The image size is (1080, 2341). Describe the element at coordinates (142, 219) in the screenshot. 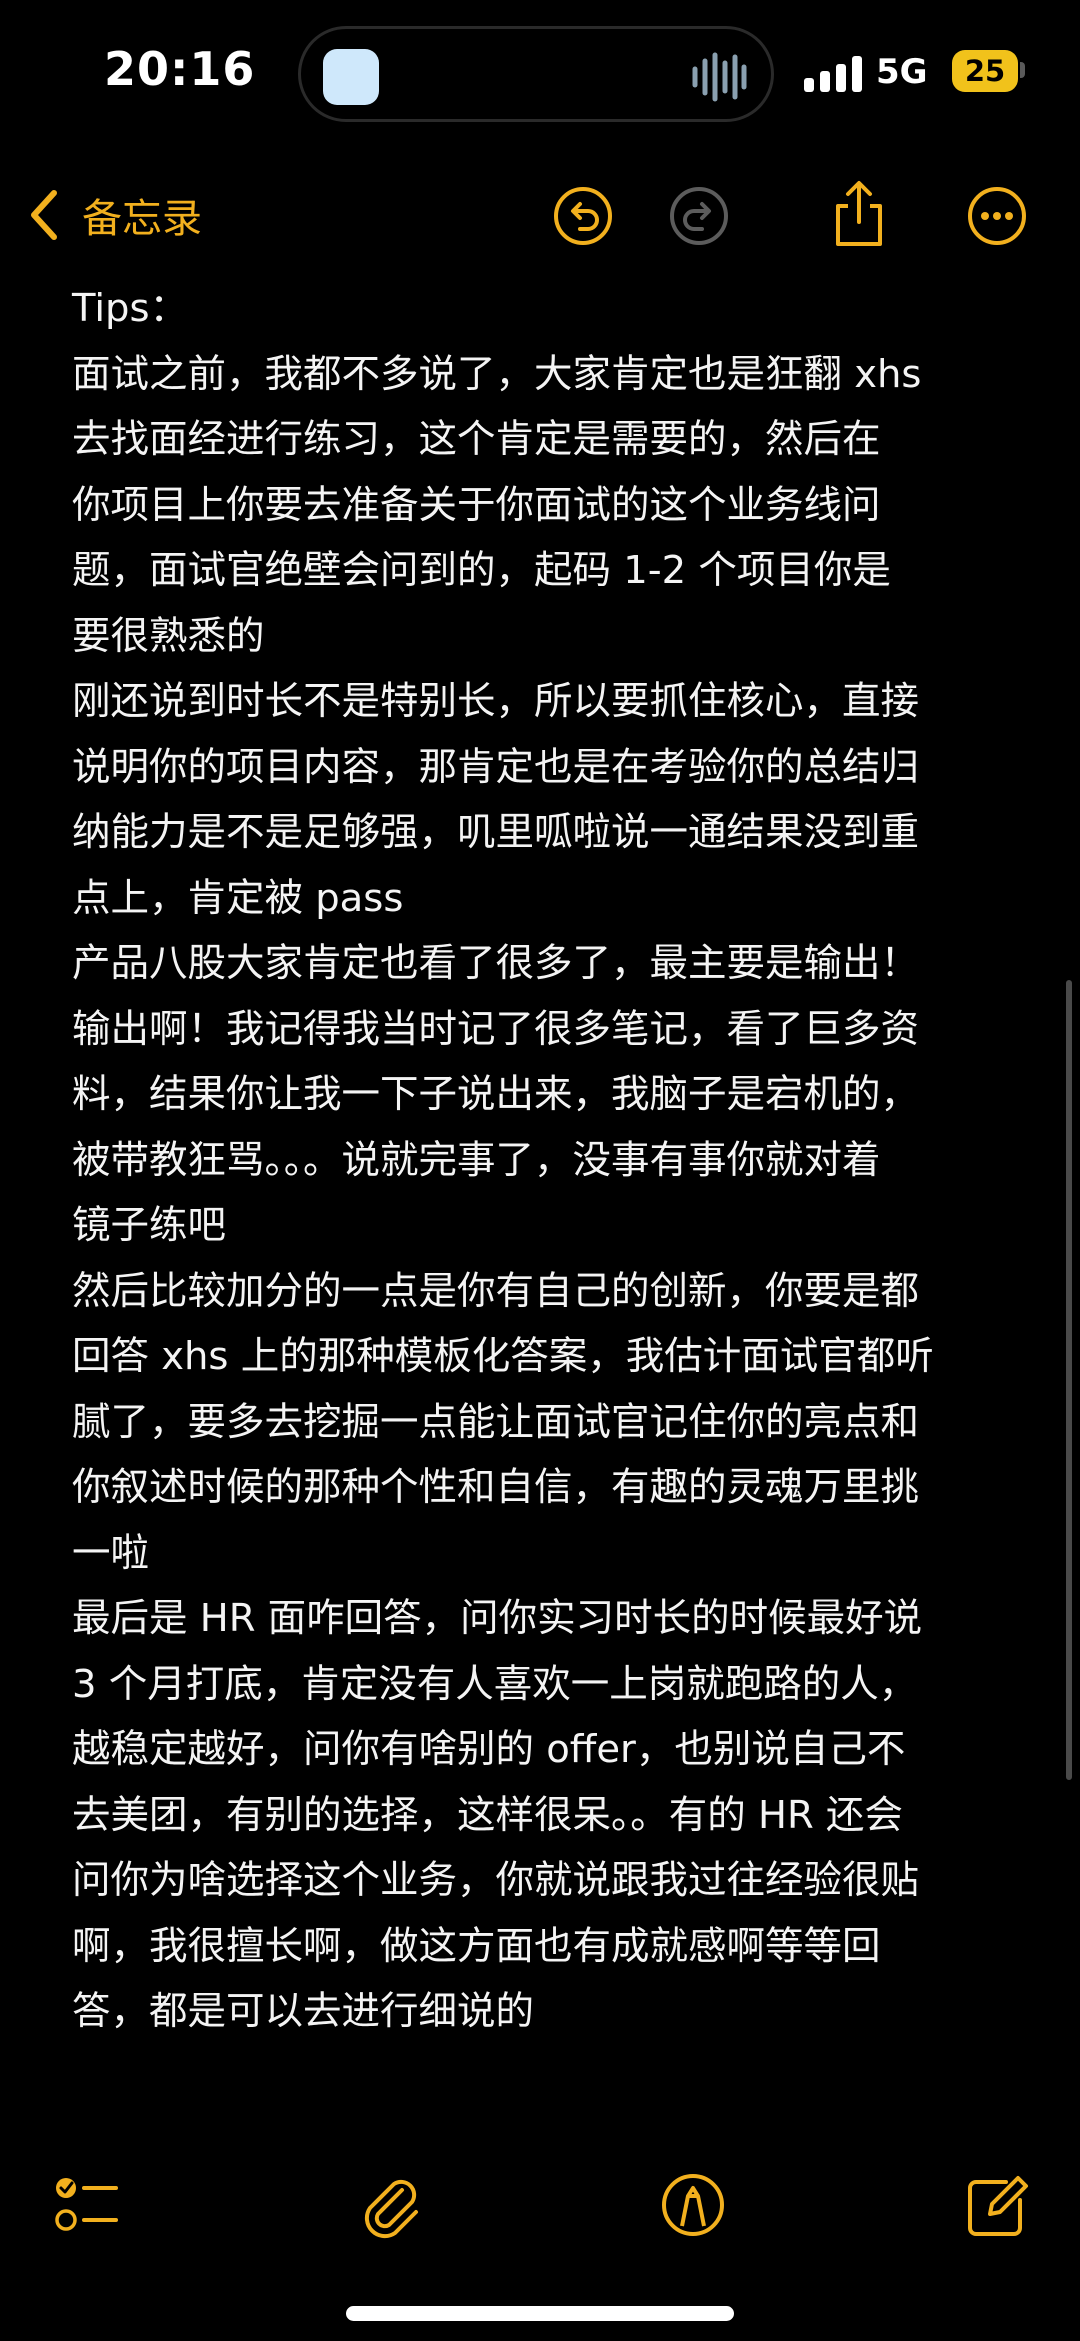

I see `back-label: 备忘录` at that location.